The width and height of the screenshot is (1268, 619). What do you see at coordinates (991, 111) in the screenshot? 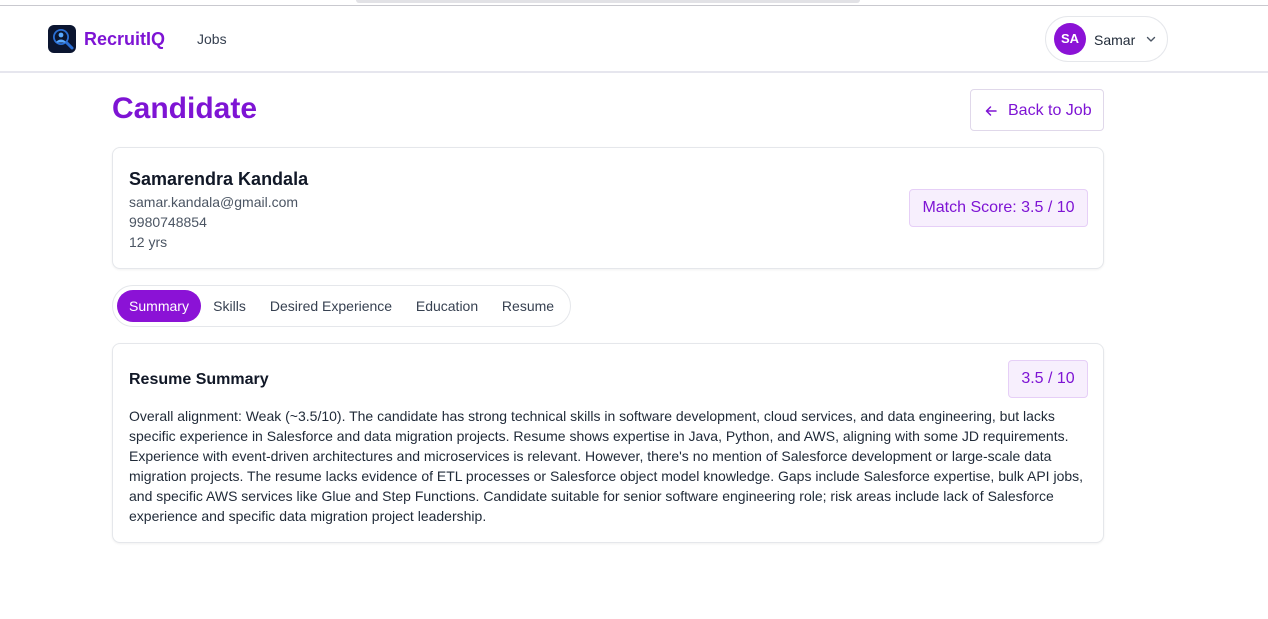
I see `arrow-left-icon` at bounding box center [991, 111].